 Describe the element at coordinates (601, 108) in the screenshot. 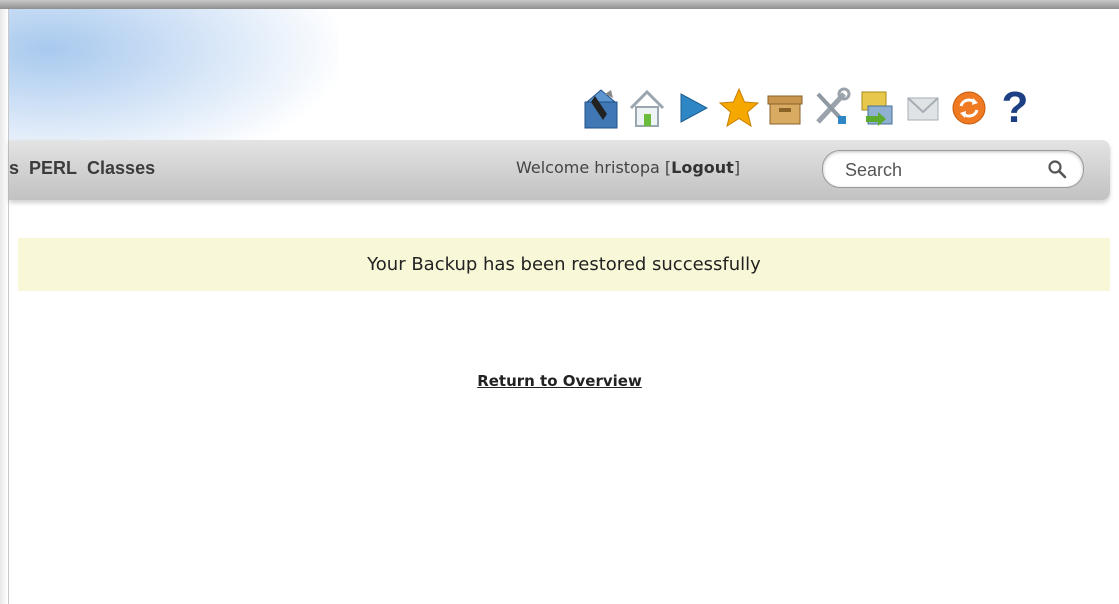

I see `builder-icon` at that location.